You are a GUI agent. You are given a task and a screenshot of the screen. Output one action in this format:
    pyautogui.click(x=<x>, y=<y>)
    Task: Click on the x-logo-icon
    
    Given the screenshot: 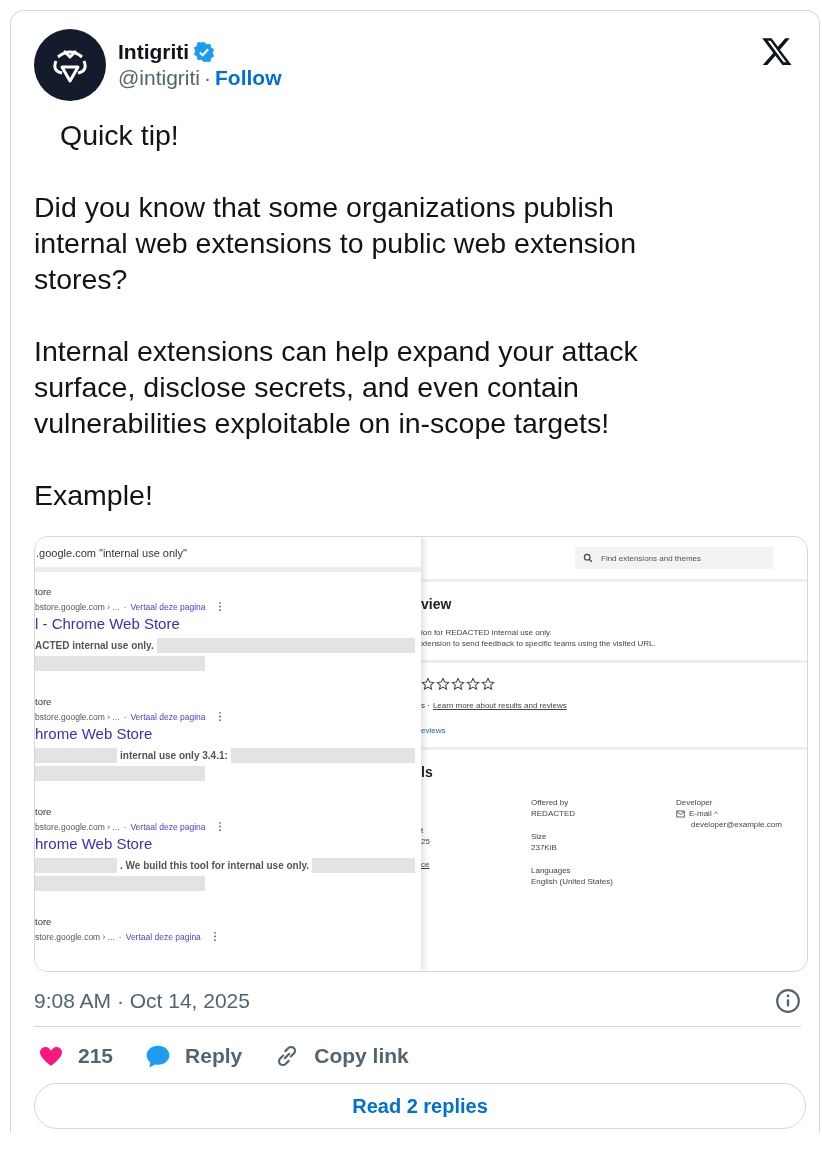 What is the action you would take?
    pyautogui.click(x=777, y=51)
    